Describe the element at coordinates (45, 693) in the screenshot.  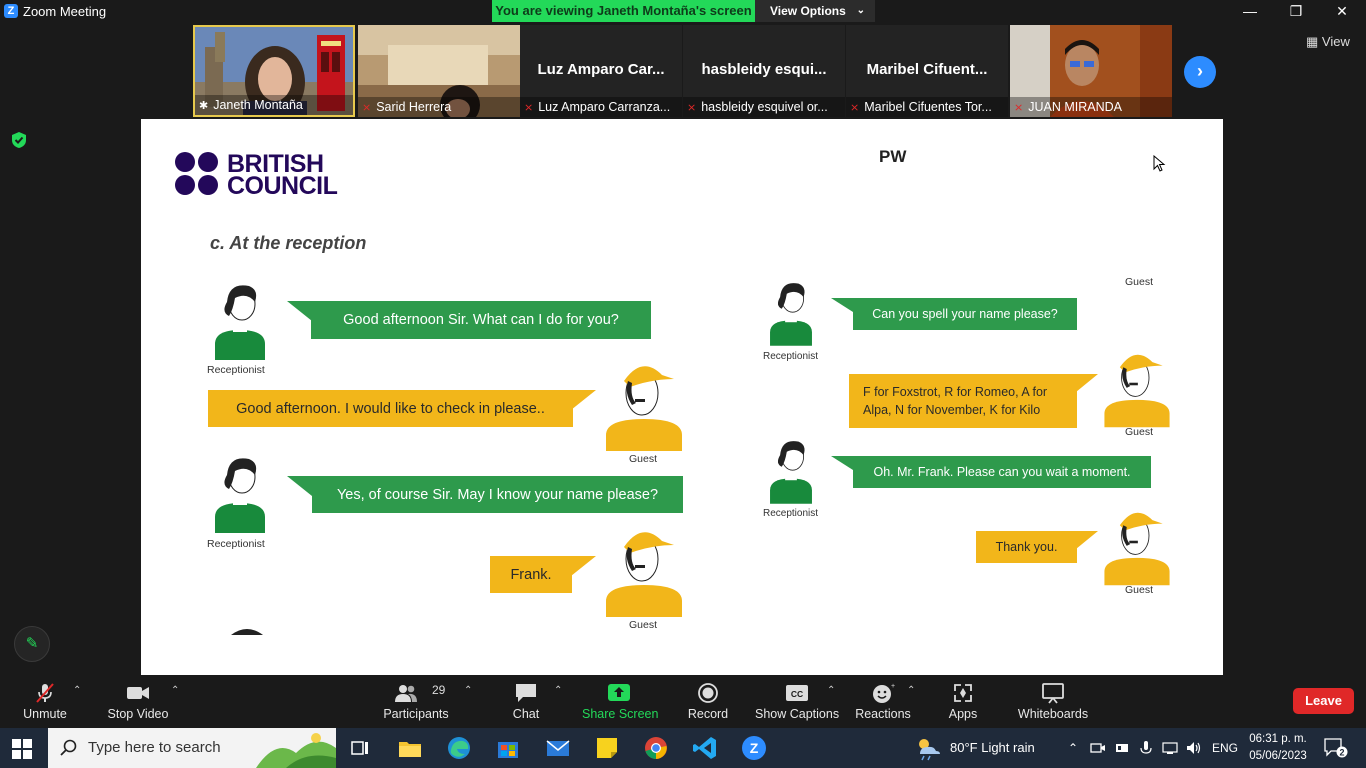
I see `muted-mic-icon` at that location.